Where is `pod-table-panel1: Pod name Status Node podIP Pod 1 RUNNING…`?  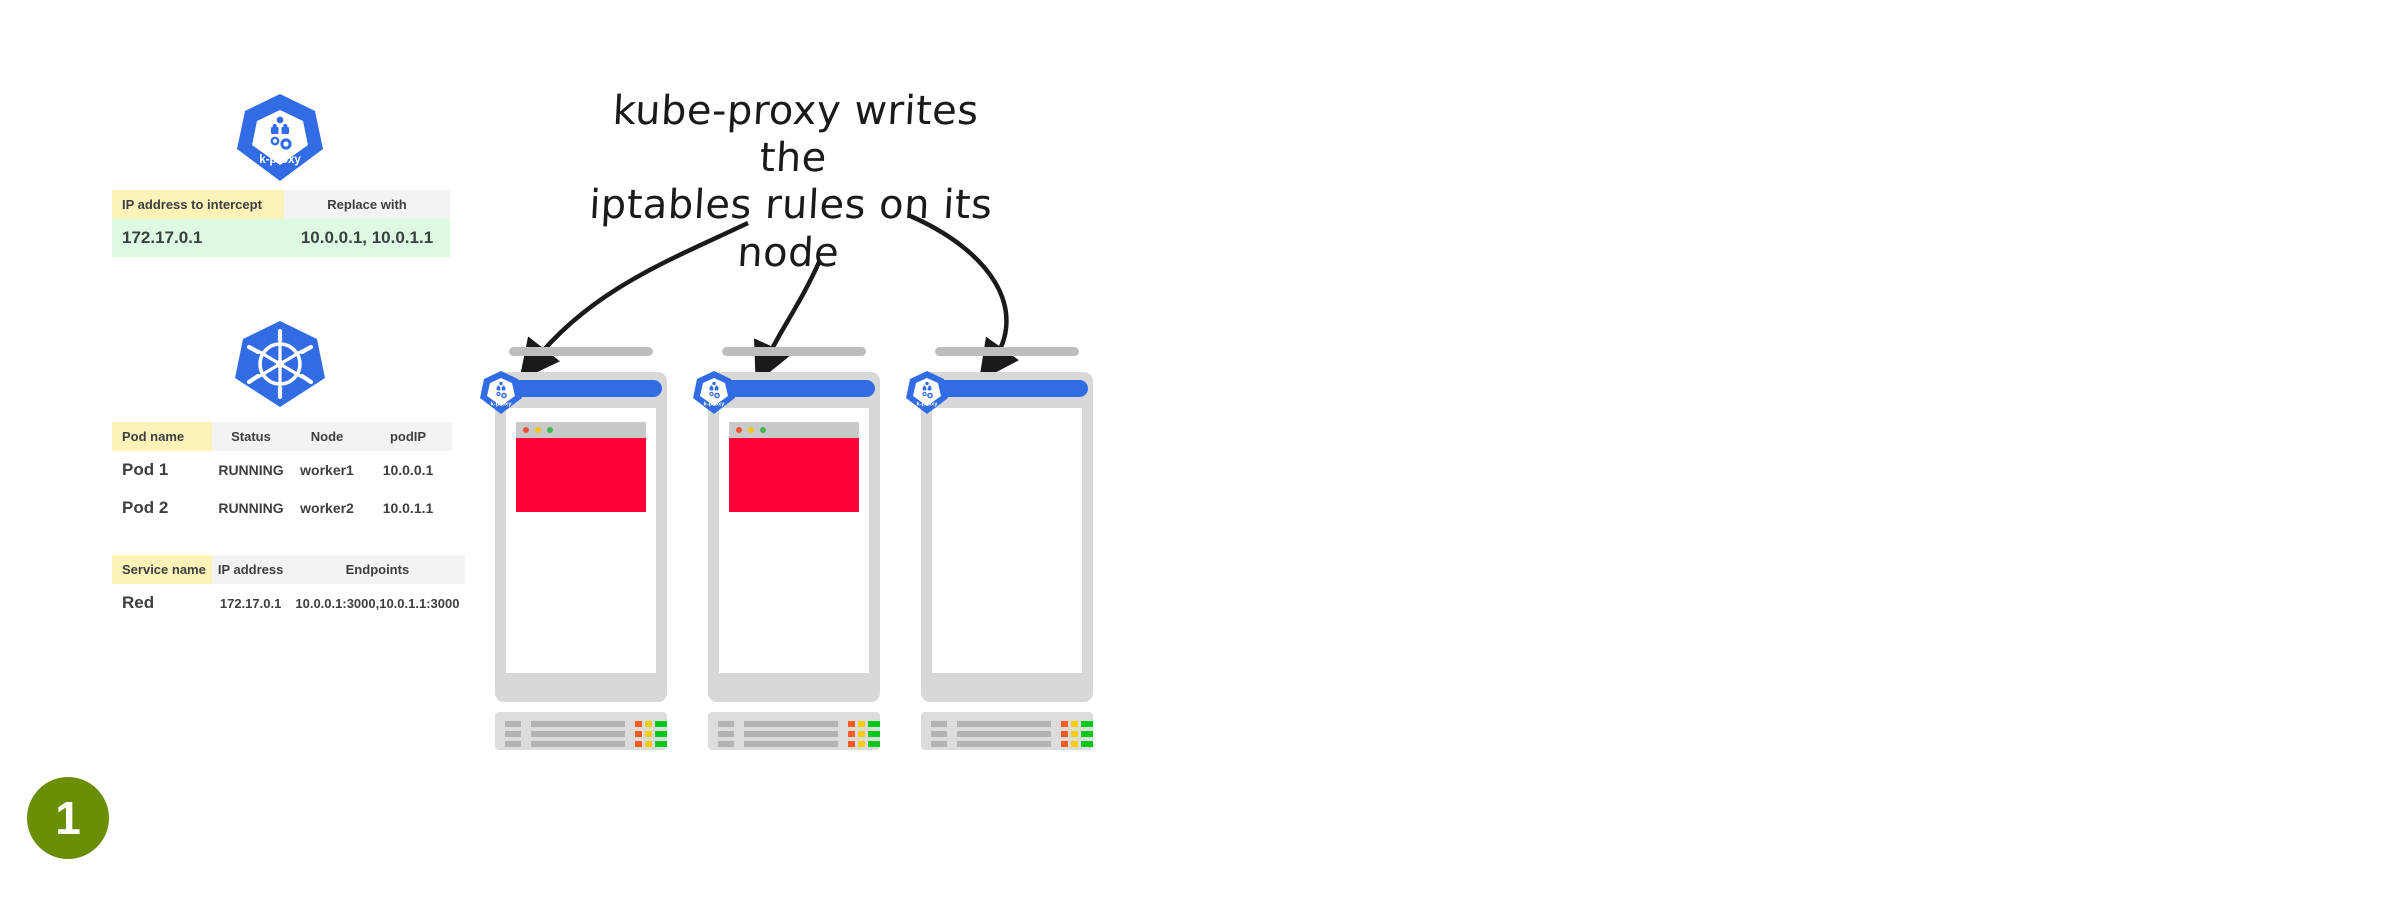 pod-table-panel1: Pod name Status Node podIP Pod 1 RUNNING… is located at coordinates (282, 474).